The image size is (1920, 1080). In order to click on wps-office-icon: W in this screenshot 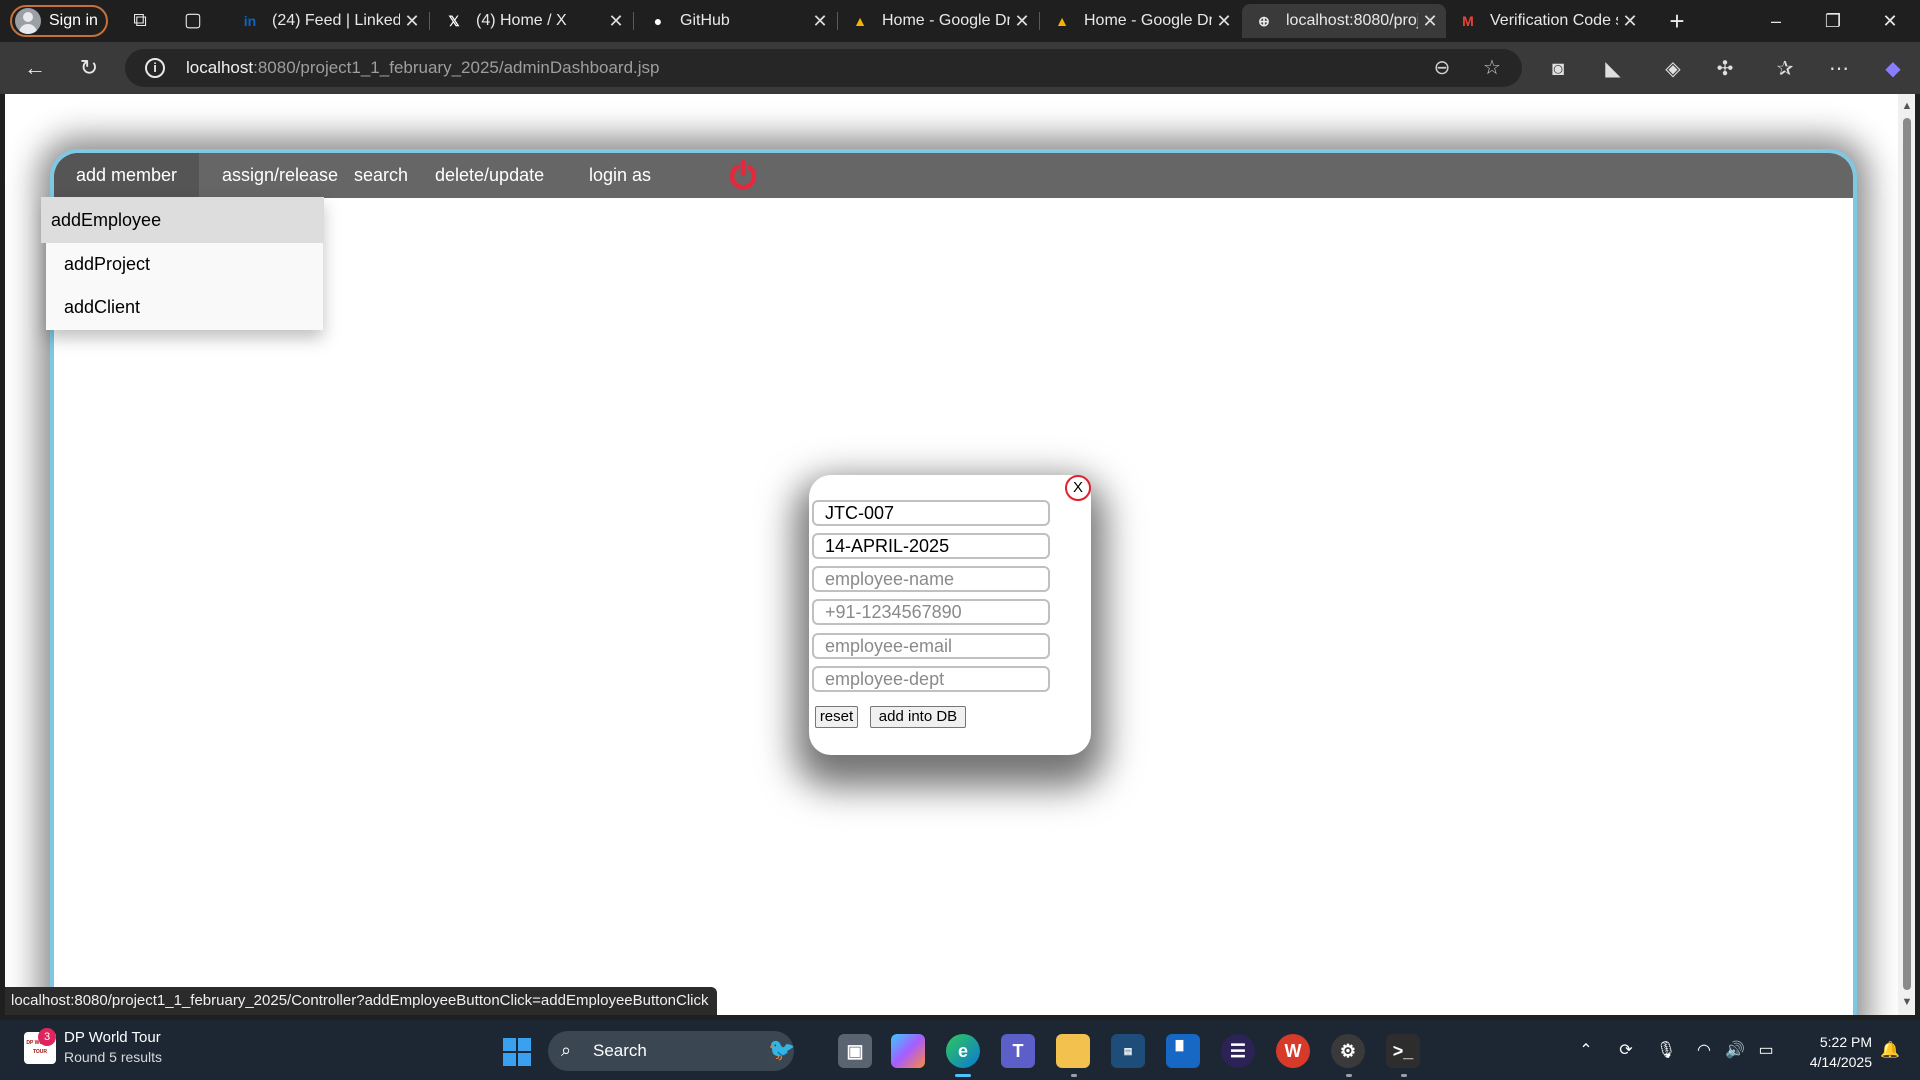, I will do `click(1293, 1051)`.